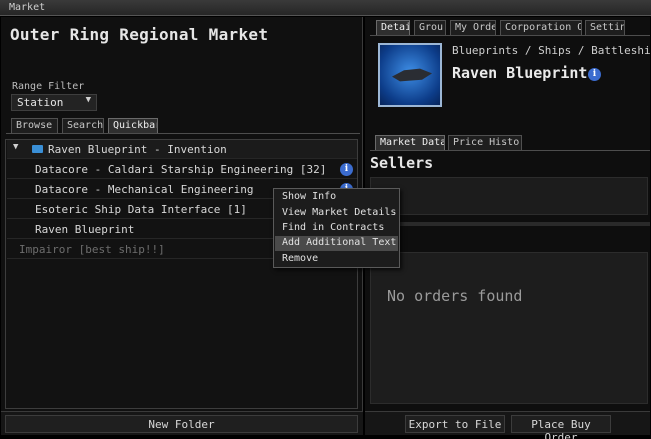 Image resolution: width=651 pixels, height=439 pixels. What do you see at coordinates (561, 427) in the screenshot?
I see `place-buy-order-button: Place Buy Order` at bounding box center [561, 427].